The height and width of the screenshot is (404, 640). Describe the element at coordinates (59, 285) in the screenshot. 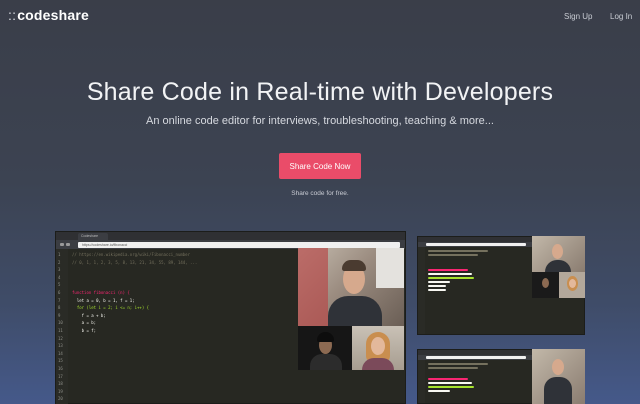

I see `line-number: 5` at that location.